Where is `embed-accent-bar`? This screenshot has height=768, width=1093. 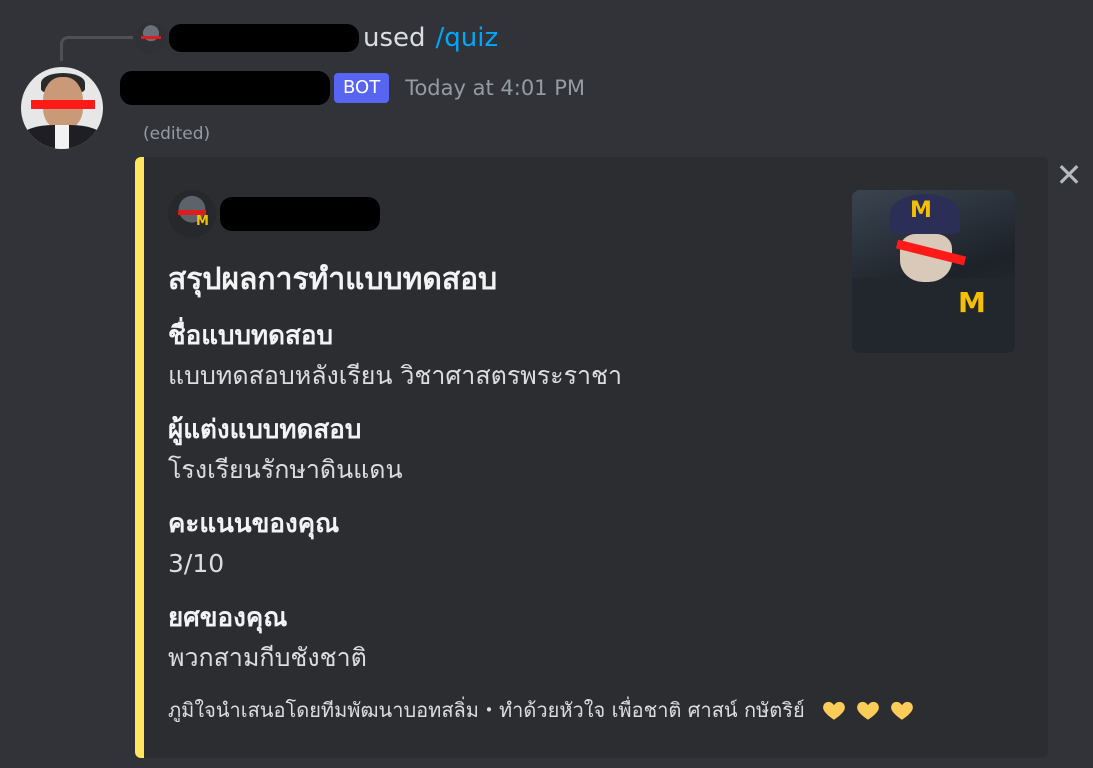 embed-accent-bar is located at coordinates (139, 457).